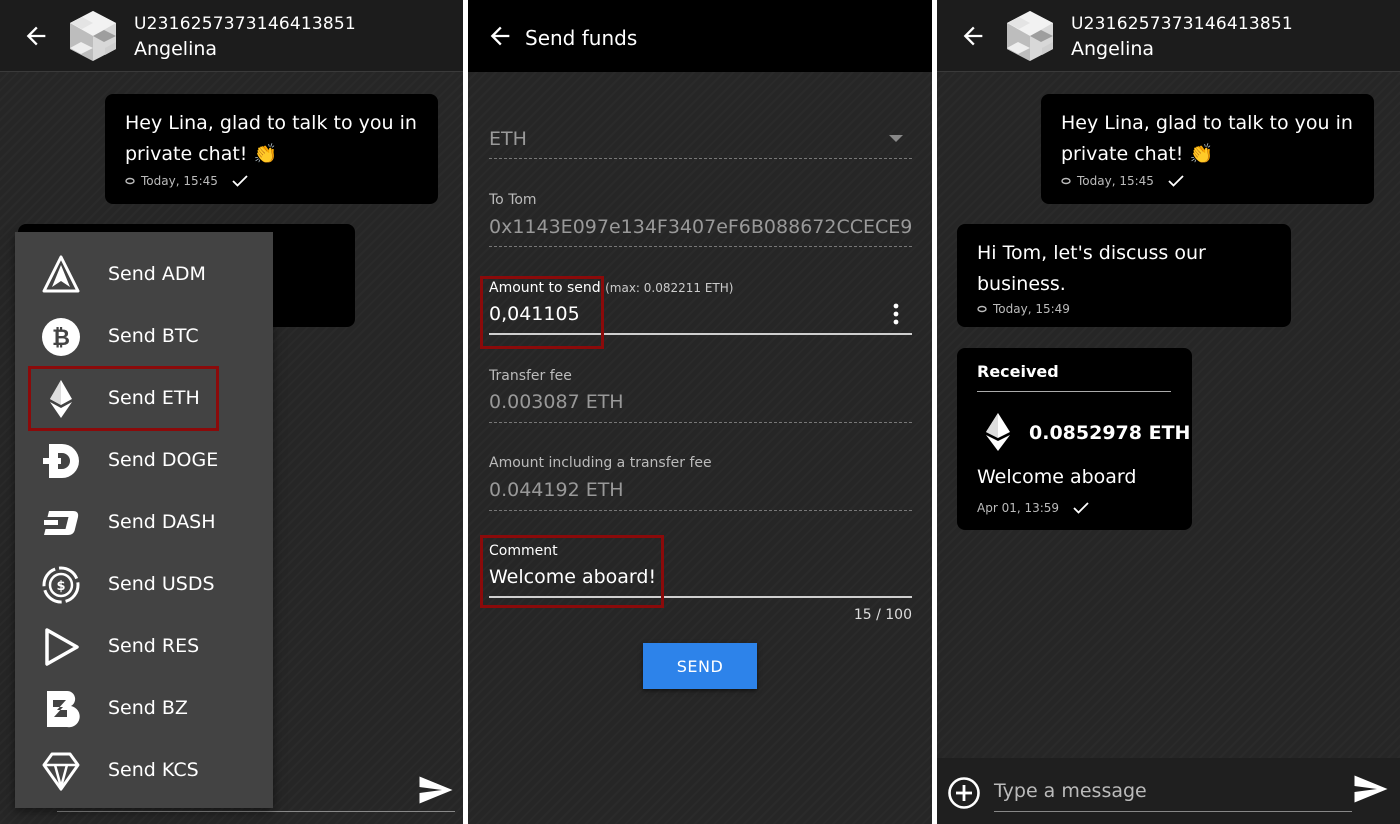 The image size is (1400, 824). I want to click on menu-item-send-dash: Send DASH, so click(144, 522).